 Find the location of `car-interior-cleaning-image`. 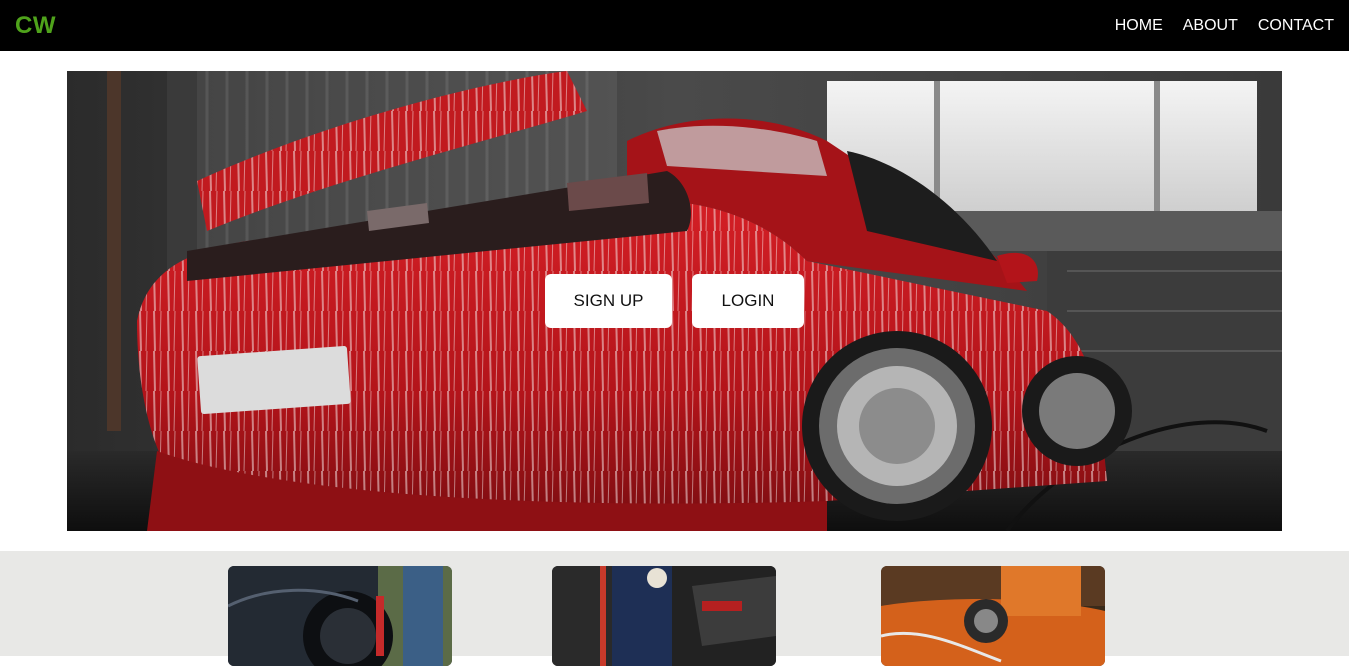

car-interior-cleaning-image is located at coordinates (664, 616).